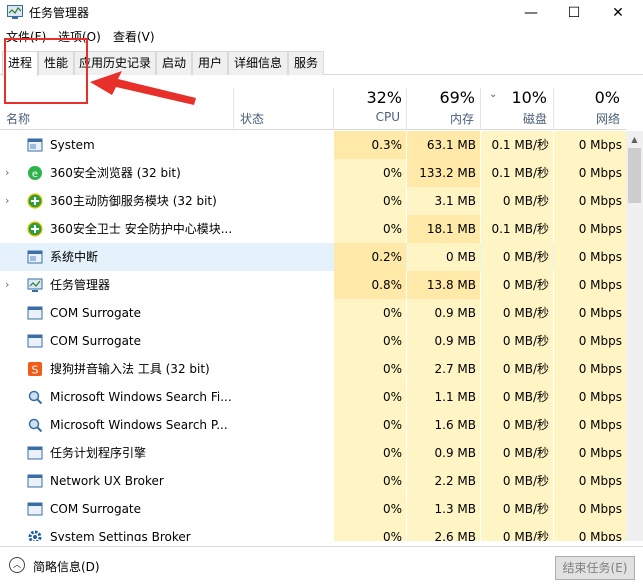 This screenshot has height=587, width=643. What do you see at coordinates (634, 139) in the screenshot?
I see `scroll-up-icon: ▲` at bounding box center [634, 139].